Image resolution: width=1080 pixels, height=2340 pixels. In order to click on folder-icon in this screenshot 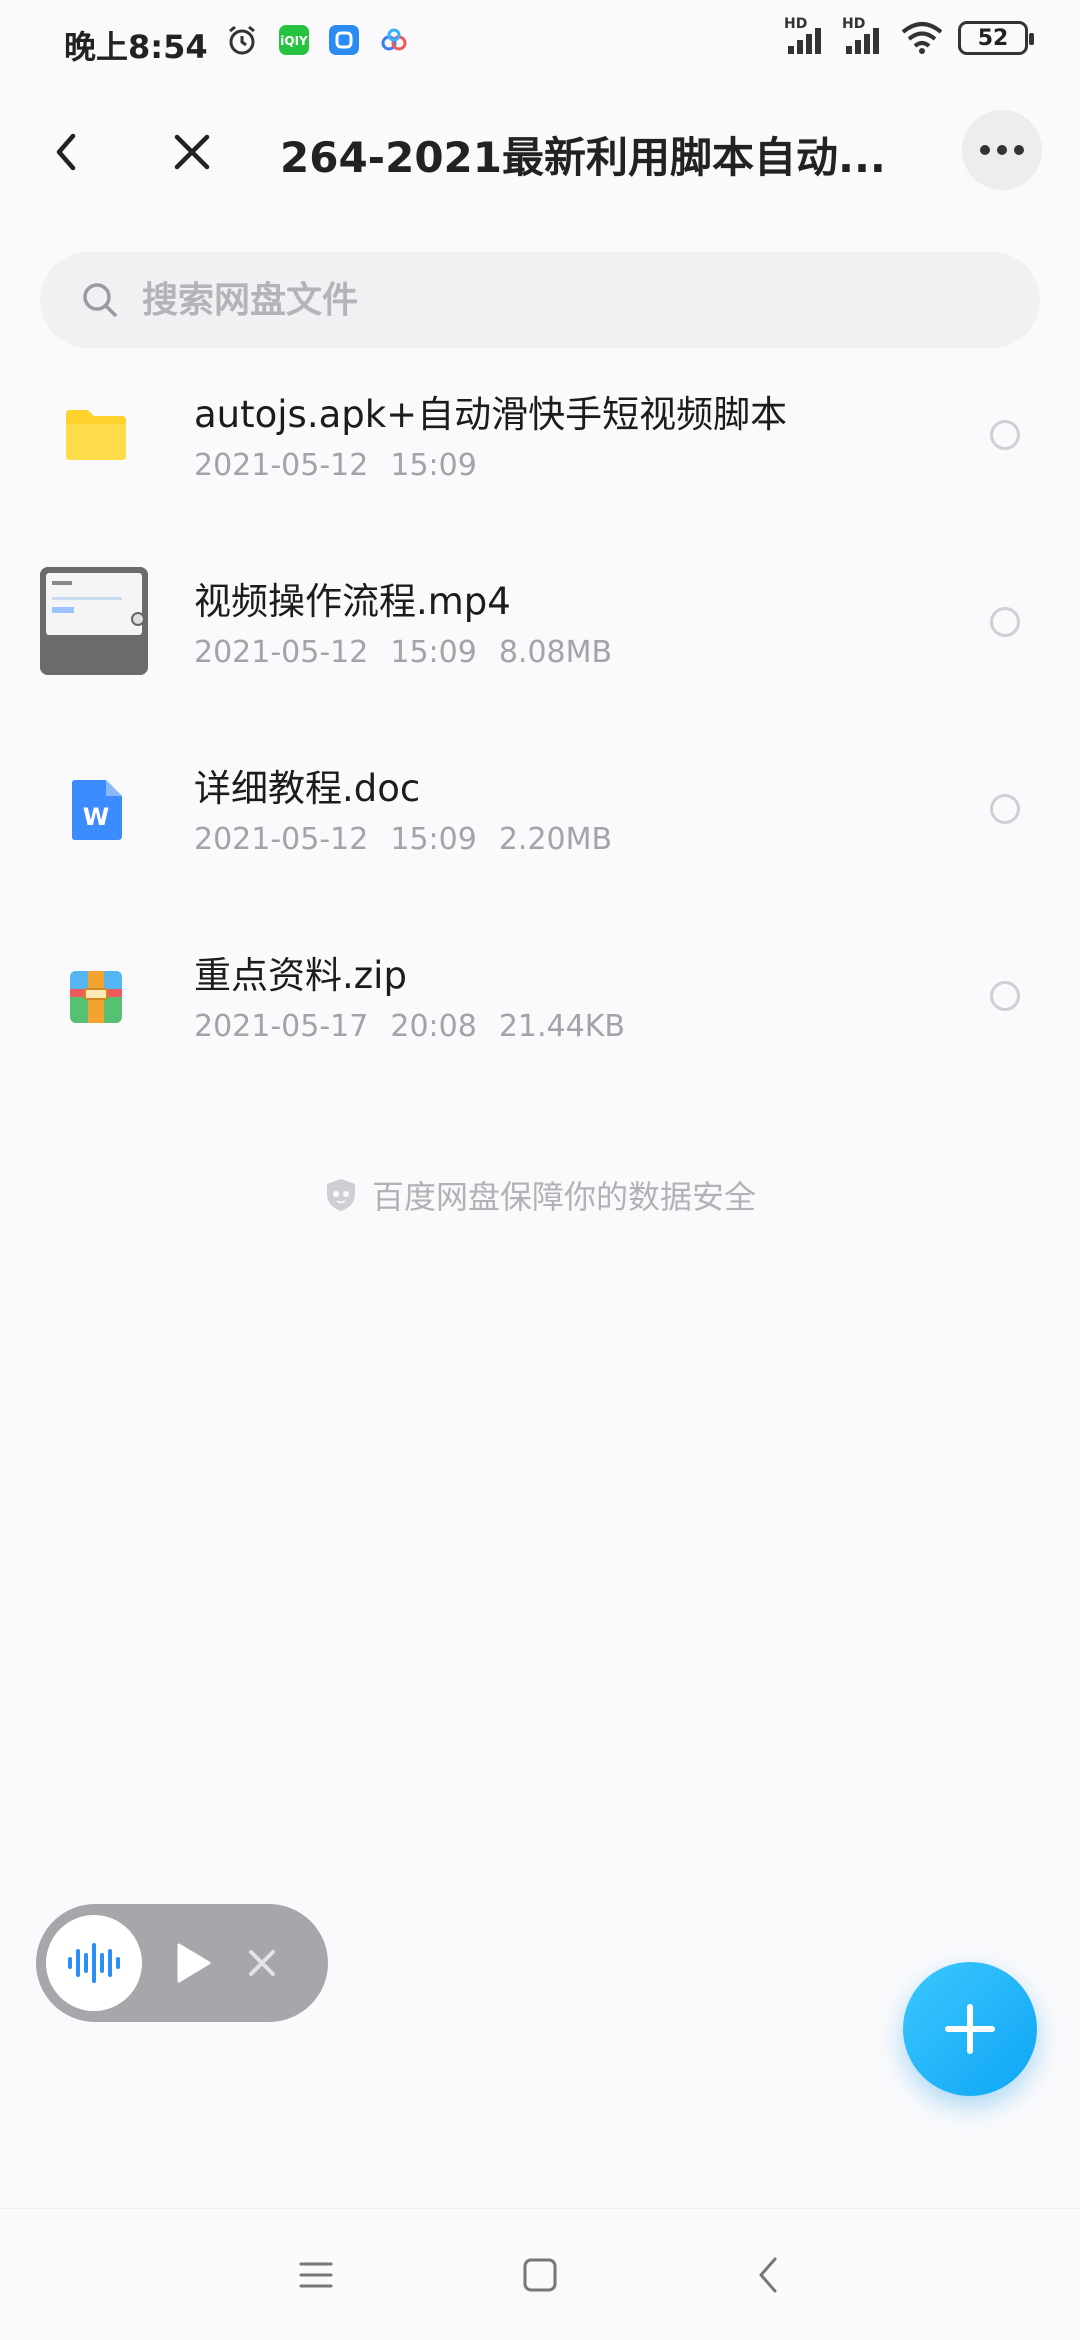, I will do `click(96, 434)`.